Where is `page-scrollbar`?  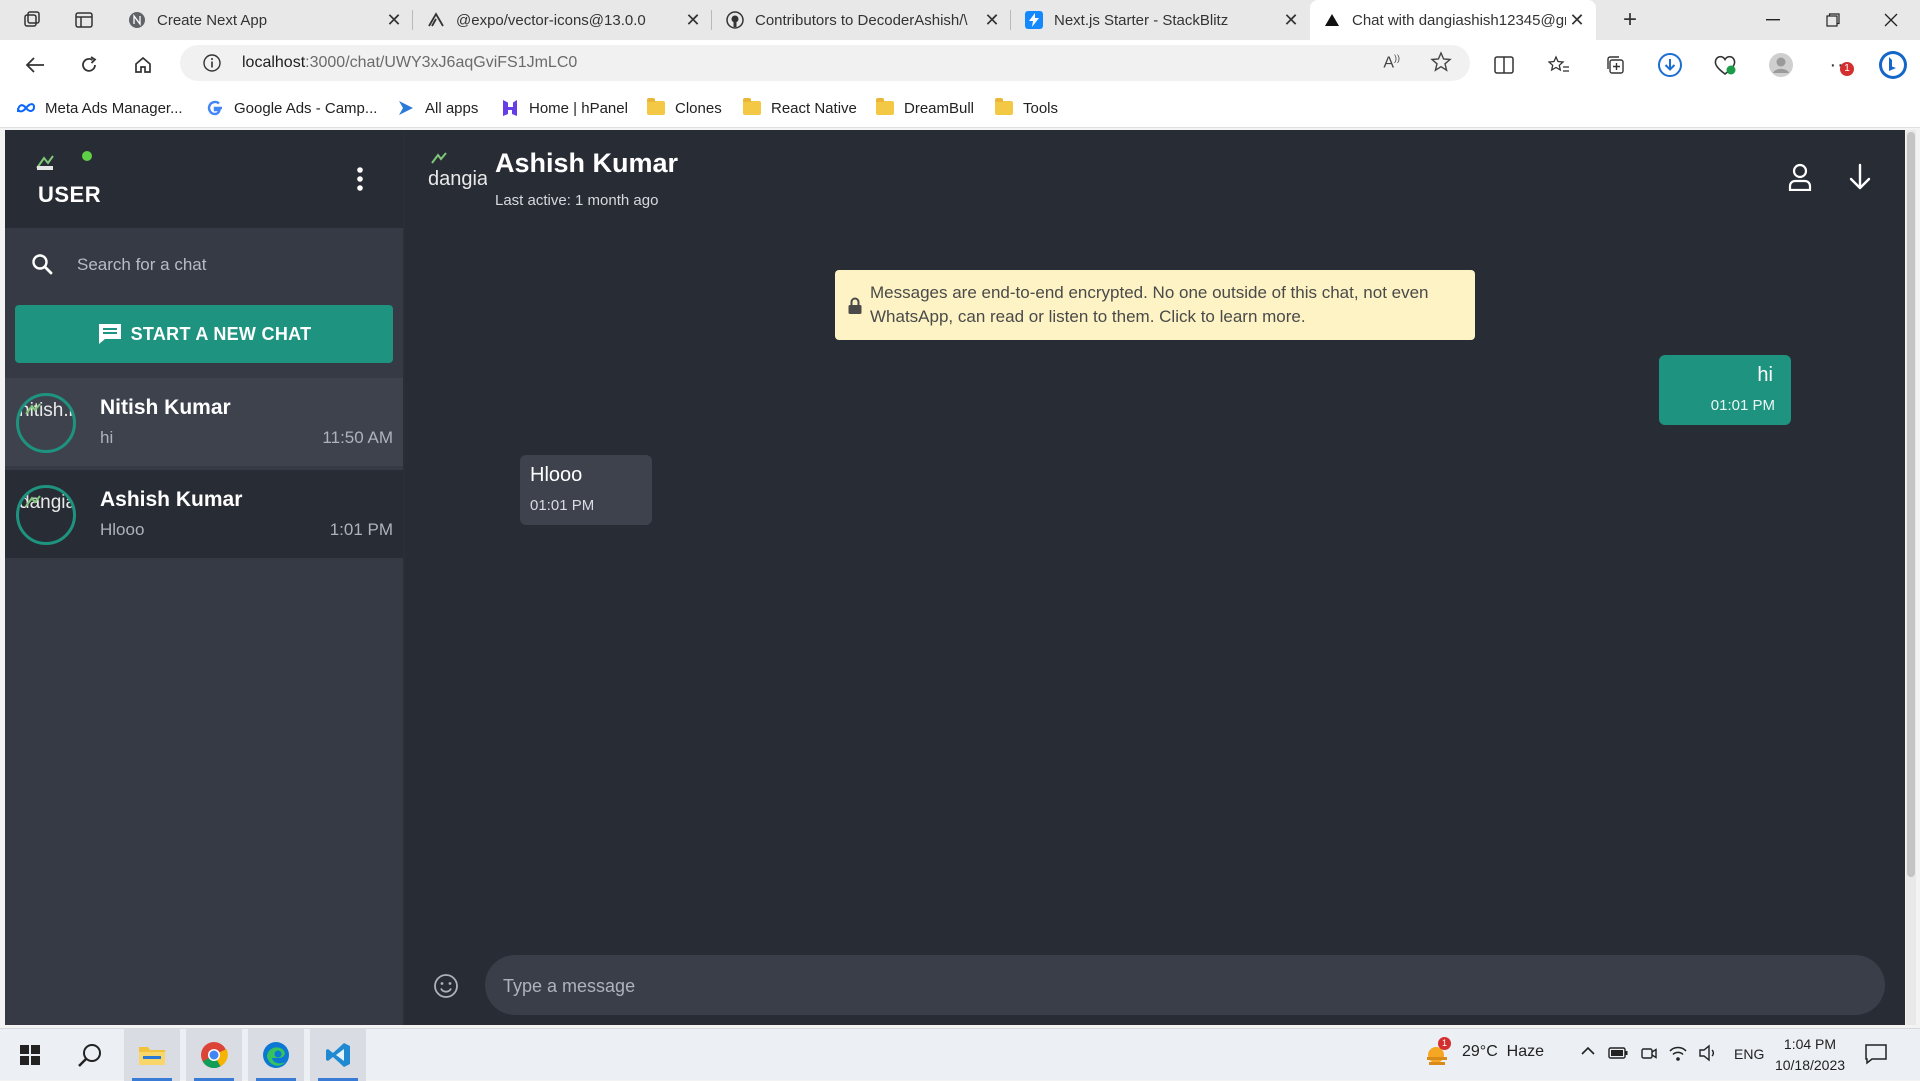
page-scrollbar is located at coordinates (1911, 577).